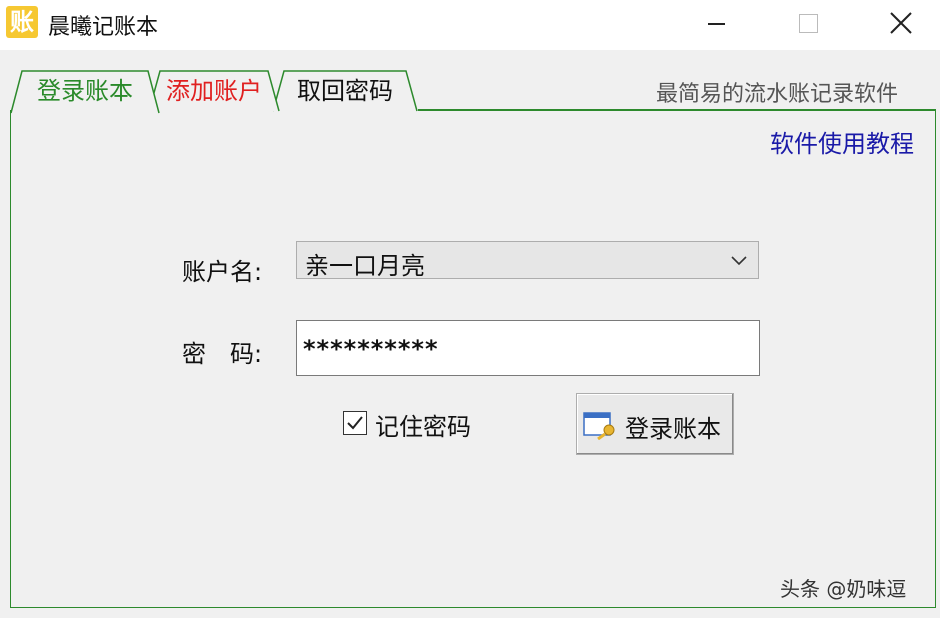  I want to click on remember-password-checkbox, so click(355, 423).